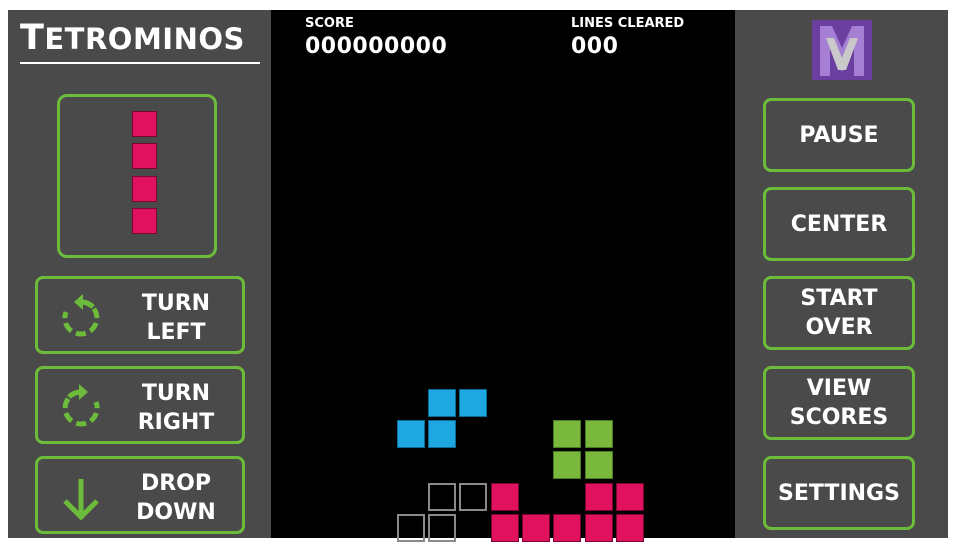 This screenshot has height=542, width=956. I want to click on drop-down-button: DROP DOWN, so click(140, 495).